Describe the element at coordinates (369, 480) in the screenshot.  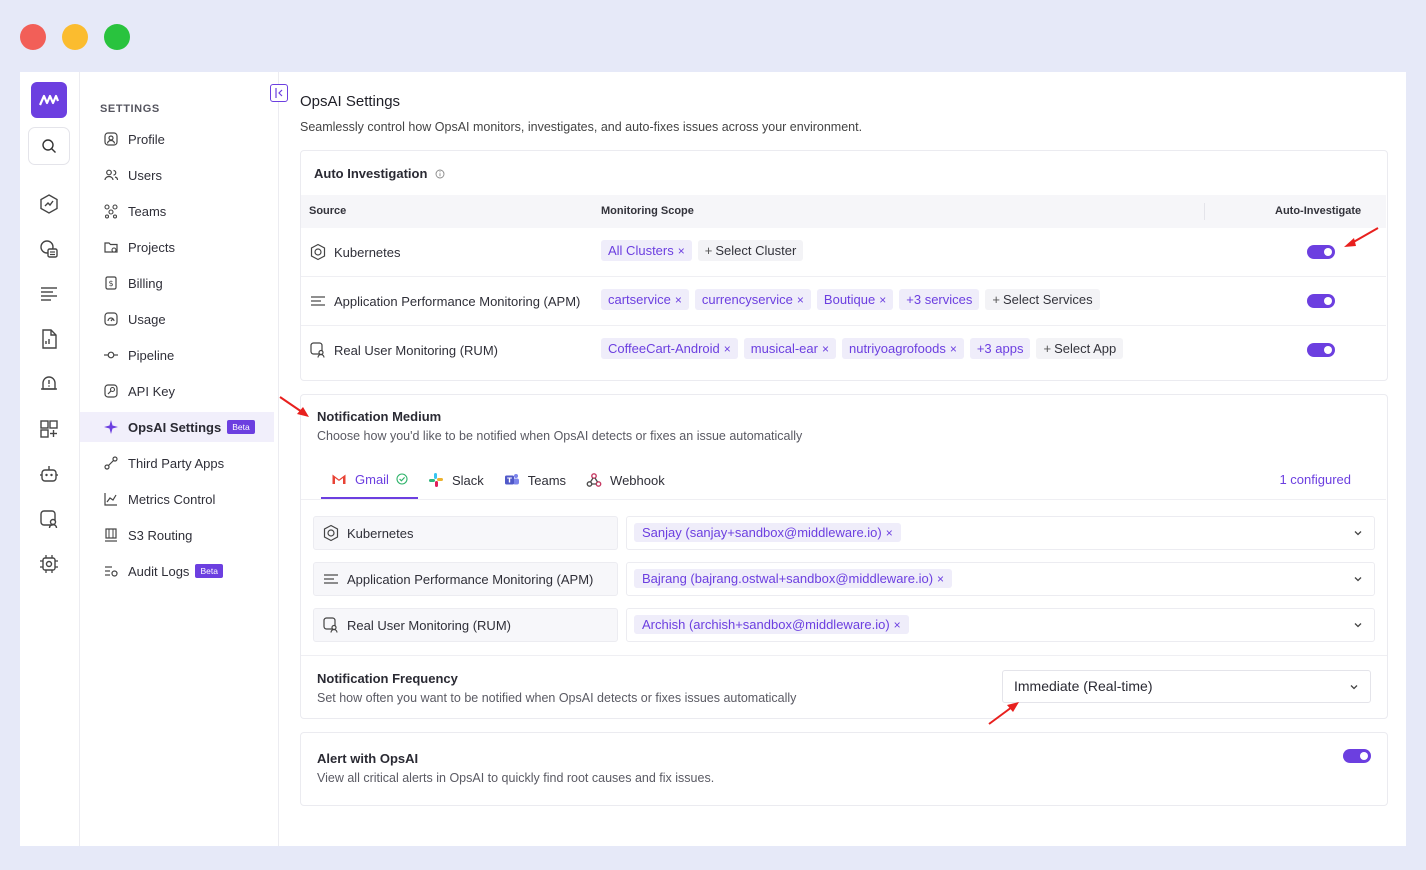
I see `tab-gmail: Gmail` at that location.